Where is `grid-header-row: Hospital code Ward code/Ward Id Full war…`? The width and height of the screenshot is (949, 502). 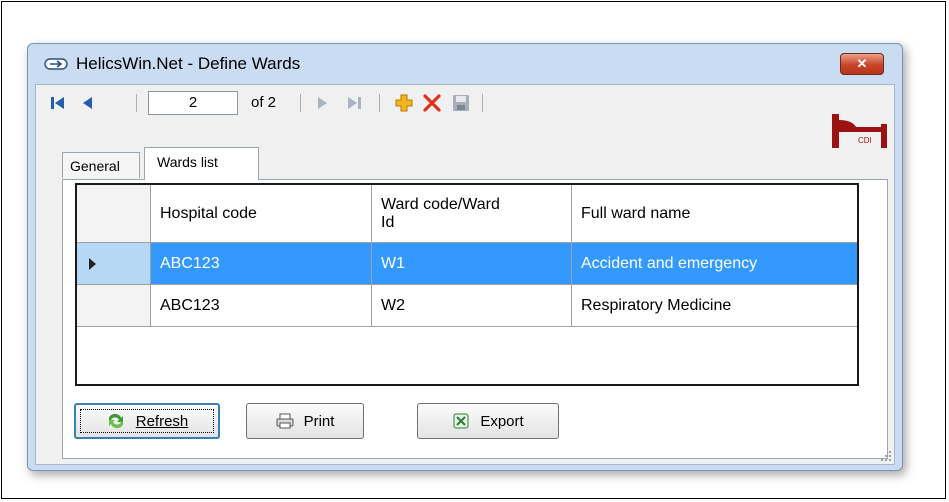 grid-header-row: Hospital code Ward code/Ward Id Full war… is located at coordinates (467, 214).